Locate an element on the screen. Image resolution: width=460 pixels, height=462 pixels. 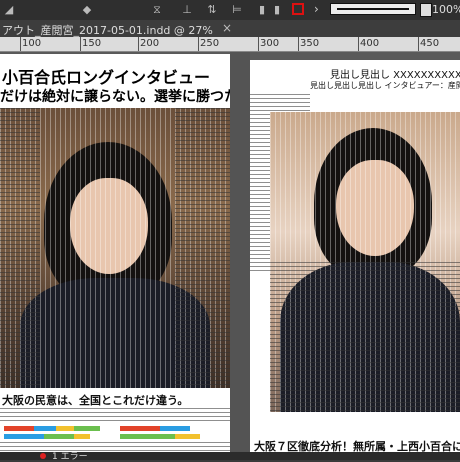
right-headline: 見出し見出し XXXXXXXXXXXXX is located at coordinates (395, 75).